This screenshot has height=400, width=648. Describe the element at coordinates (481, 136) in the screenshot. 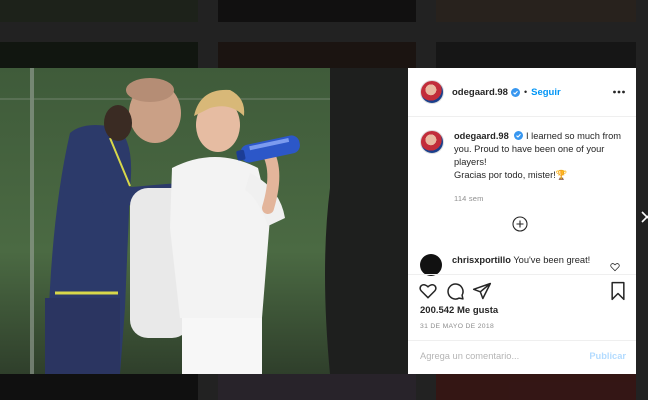

I see `caption-username: odegaard.98` at that location.